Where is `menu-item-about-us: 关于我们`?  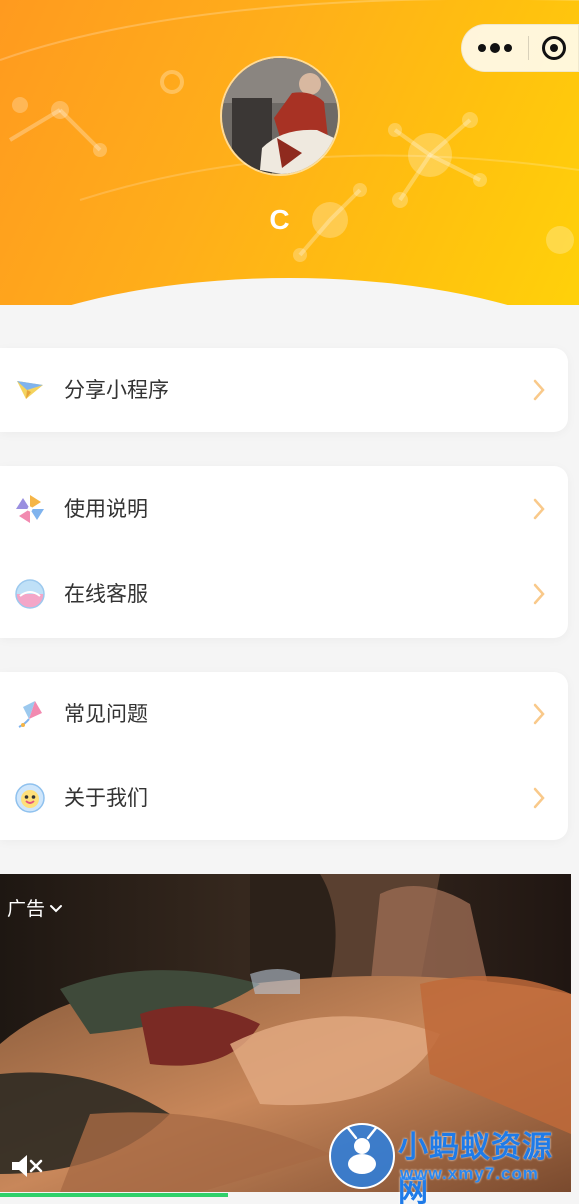
menu-item-about-us: 关于我们 is located at coordinates (284, 798).